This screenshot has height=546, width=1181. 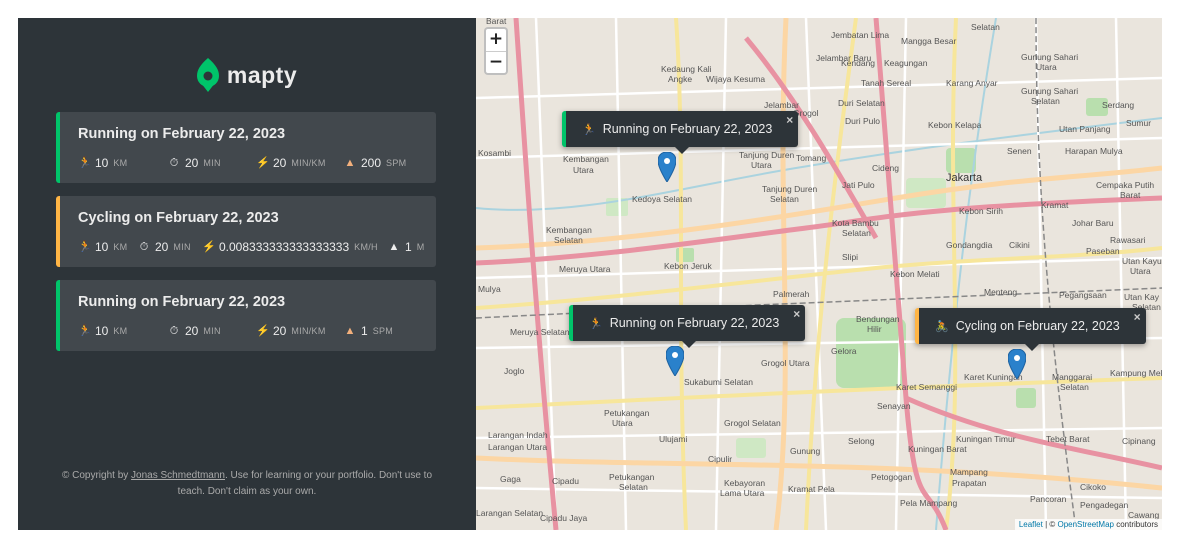 What do you see at coordinates (752, 423) in the screenshot?
I see `svg-text: Grogol Selatan` at bounding box center [752, 423].